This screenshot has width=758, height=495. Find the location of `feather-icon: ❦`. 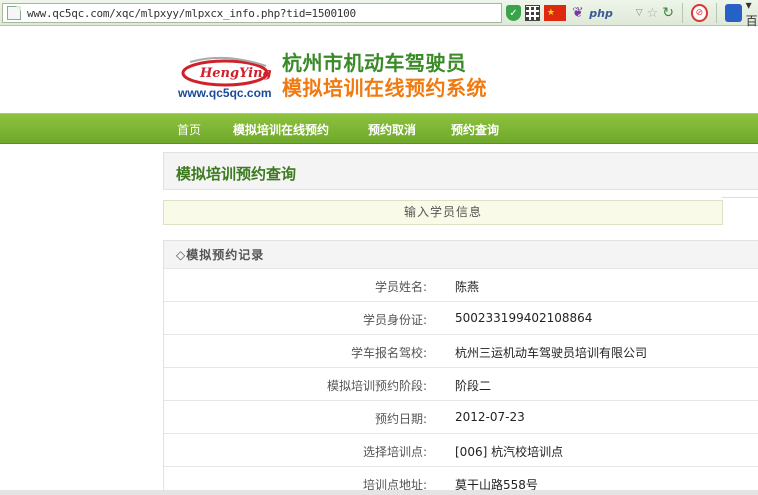

feather-icon: ❦ is located at coordinates (577, 13).